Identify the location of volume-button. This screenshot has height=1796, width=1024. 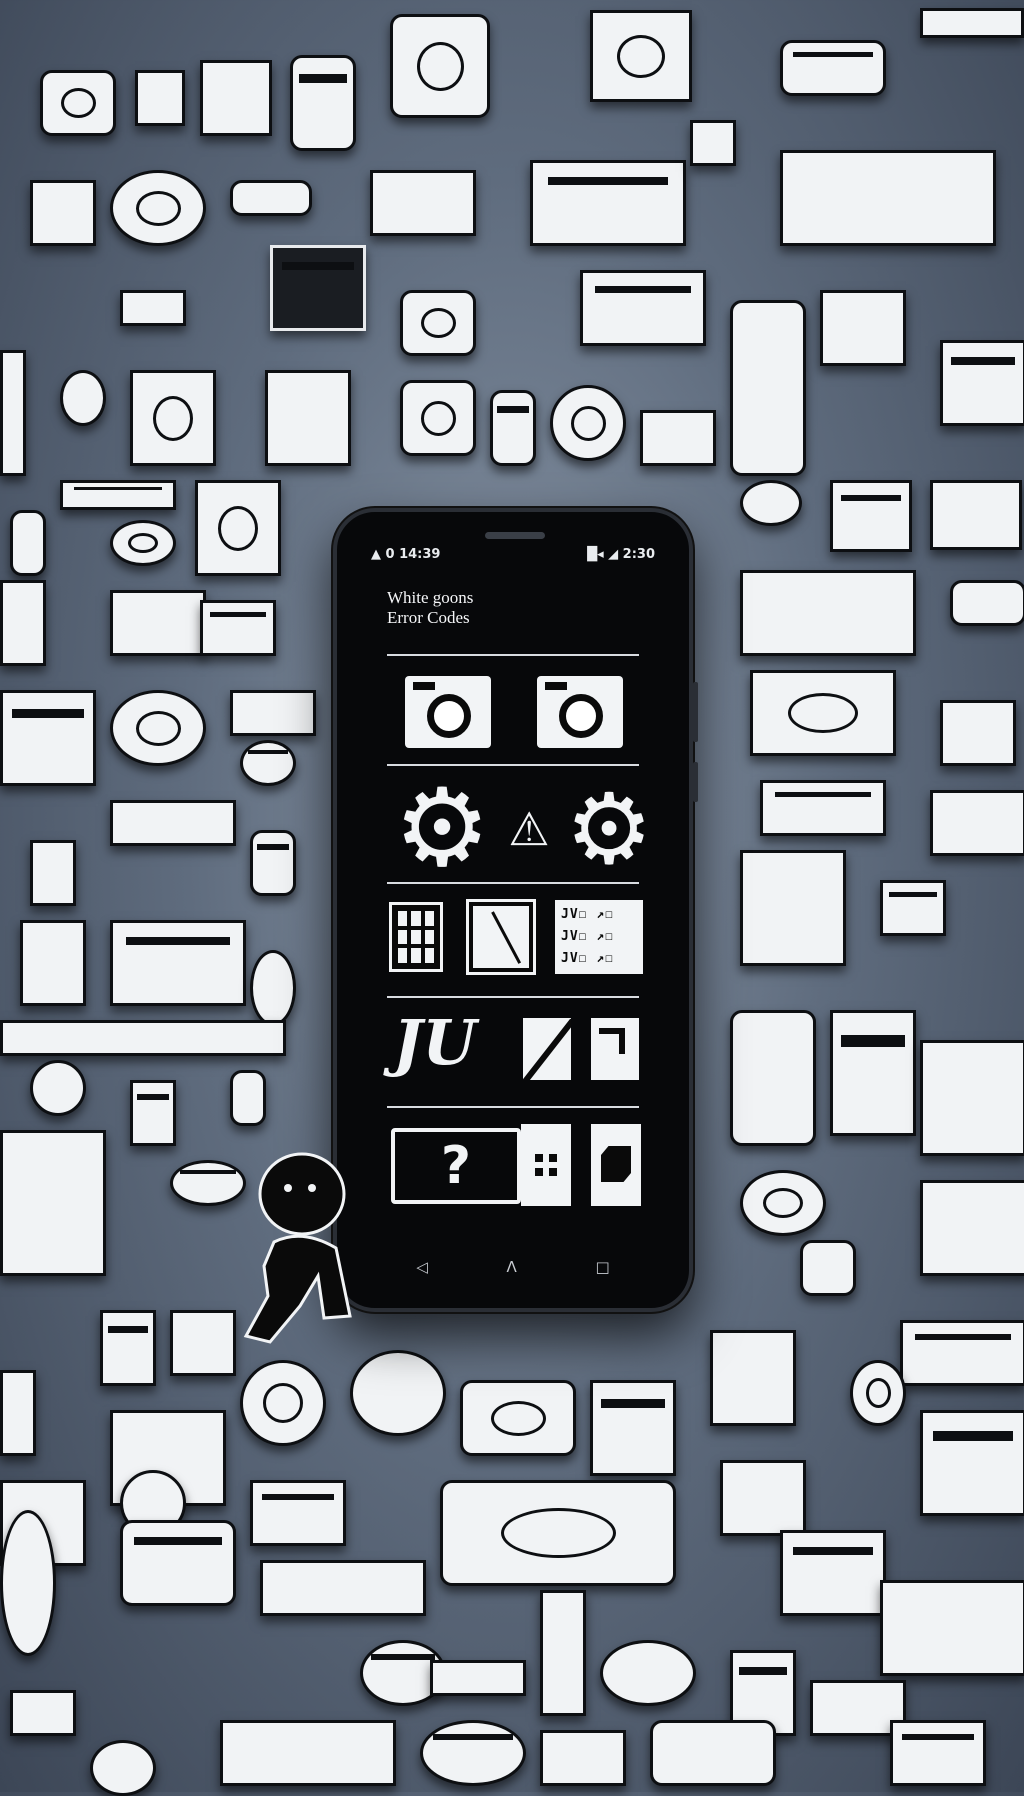
(695, 712).